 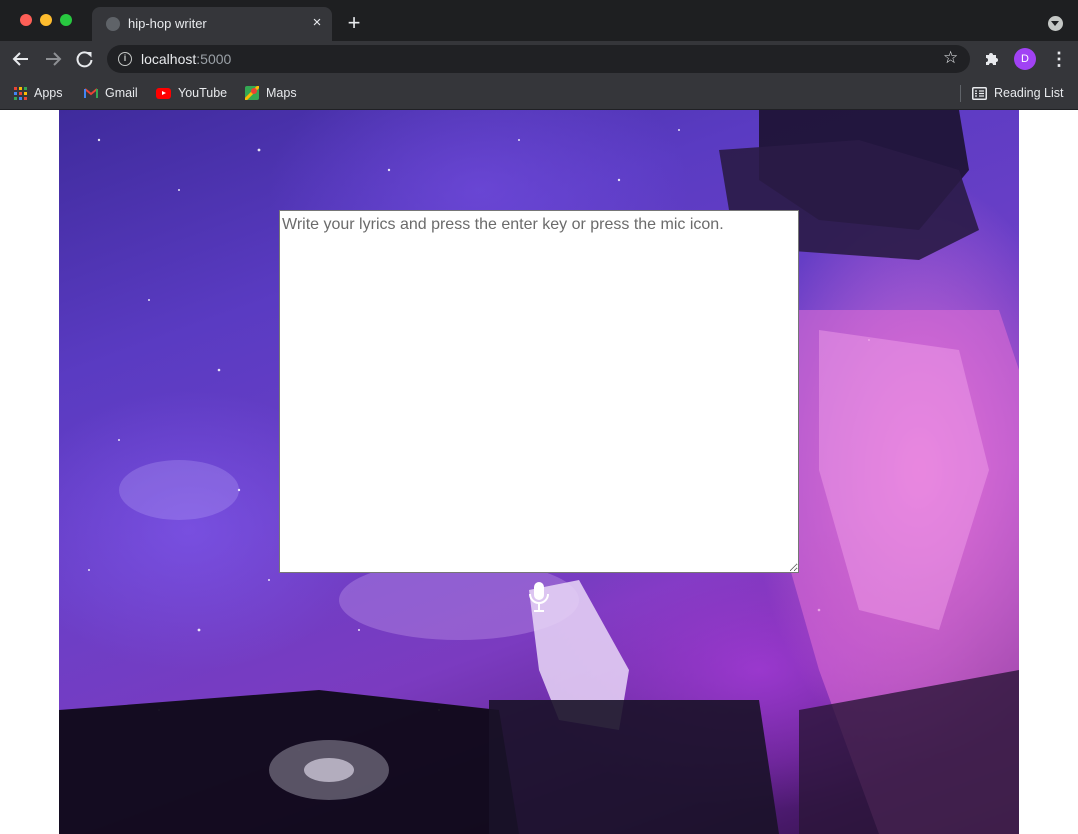 I want to click on extensions-icon, so click(x=992, y=59).